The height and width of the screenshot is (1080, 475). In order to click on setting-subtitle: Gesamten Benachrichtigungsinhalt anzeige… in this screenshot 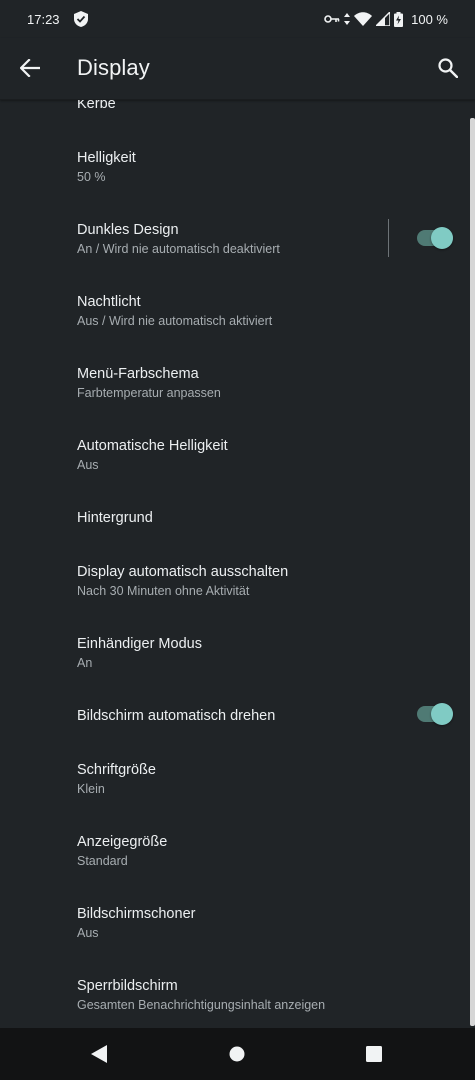, I will do `click(201, 1005)`.